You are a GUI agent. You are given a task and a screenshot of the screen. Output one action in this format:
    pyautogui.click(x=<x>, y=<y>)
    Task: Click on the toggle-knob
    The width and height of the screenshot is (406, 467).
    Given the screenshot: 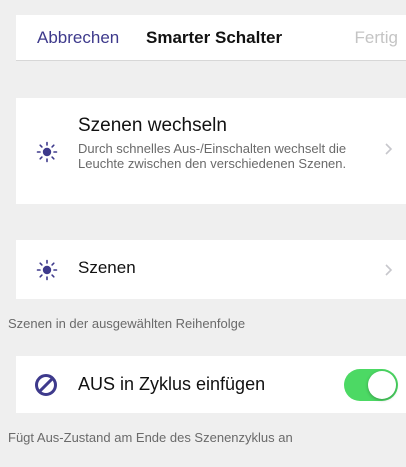 What is the action you would take?
    pyautogui.click(x=382, y=385)
    